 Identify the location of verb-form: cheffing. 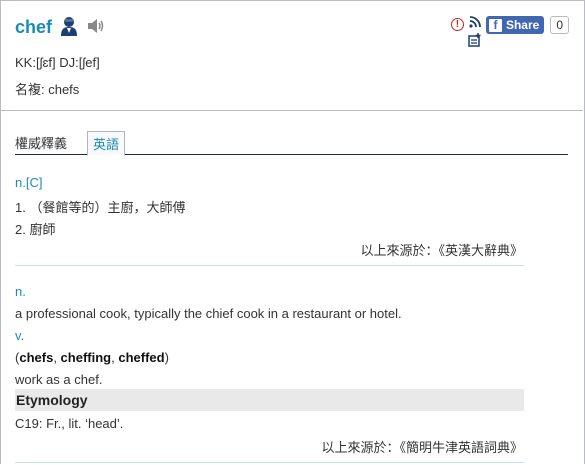
(86, 357).